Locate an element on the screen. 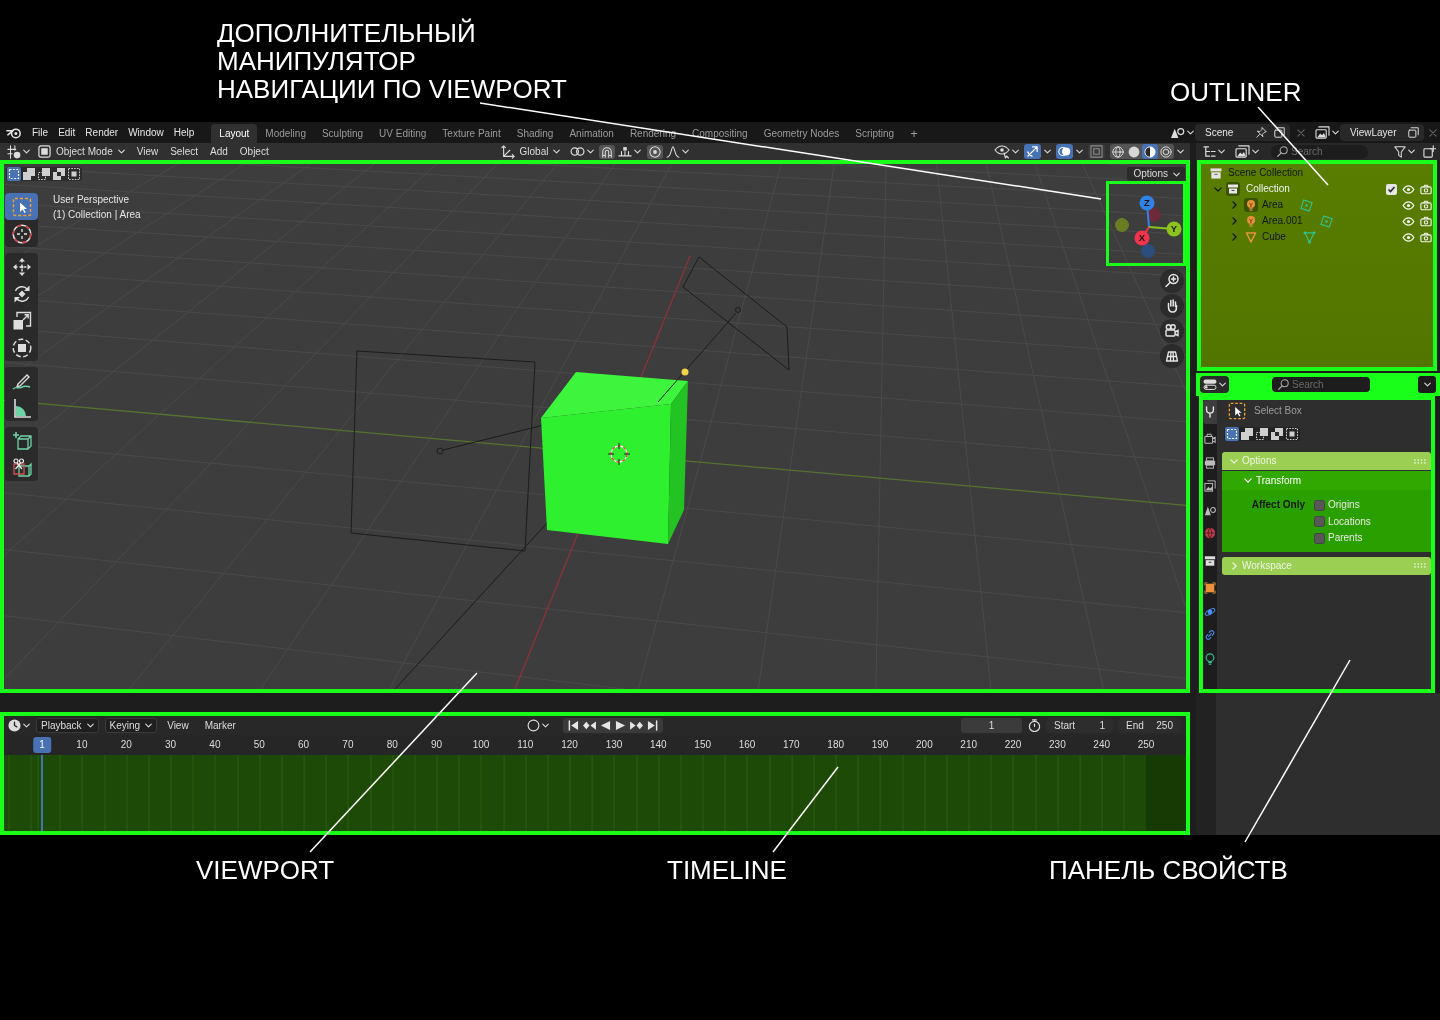 The height and width of the screenshot is (1020, 1440). menu-item: Render is located at coordinates (102, 132).